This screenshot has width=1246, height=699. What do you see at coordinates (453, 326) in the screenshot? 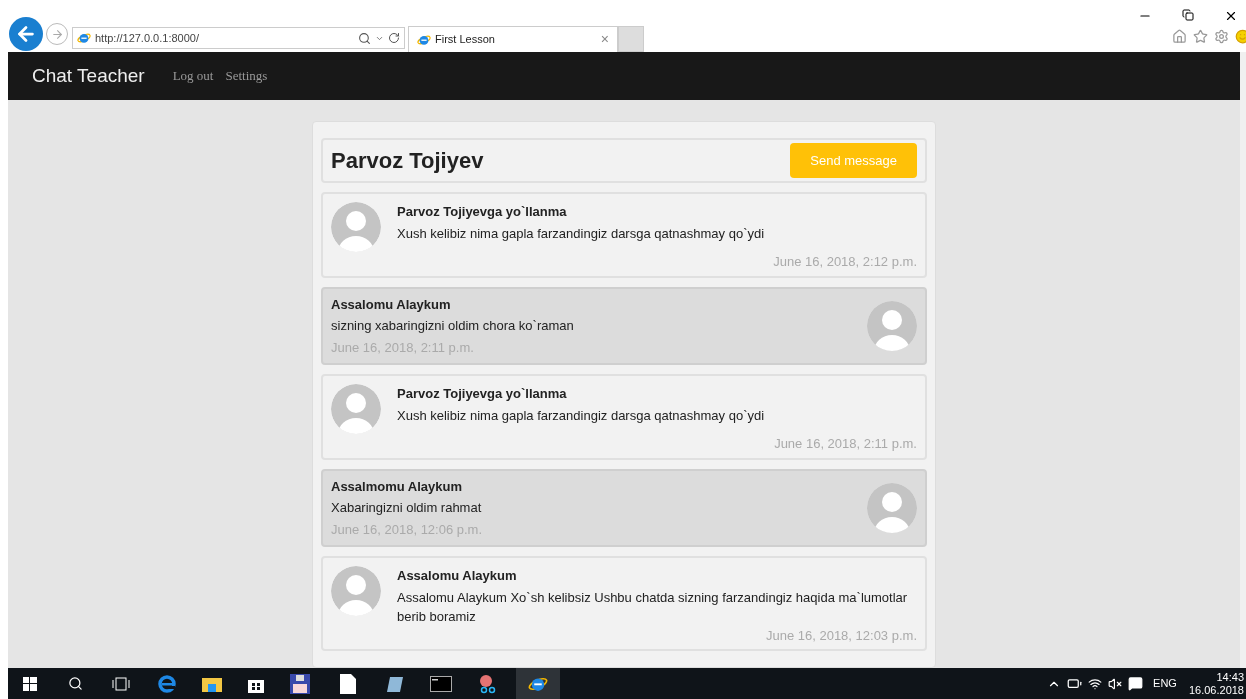
I see `message-text: sizning xabaringizni oldim chora ko`raman` at bounding box center [453, 326].